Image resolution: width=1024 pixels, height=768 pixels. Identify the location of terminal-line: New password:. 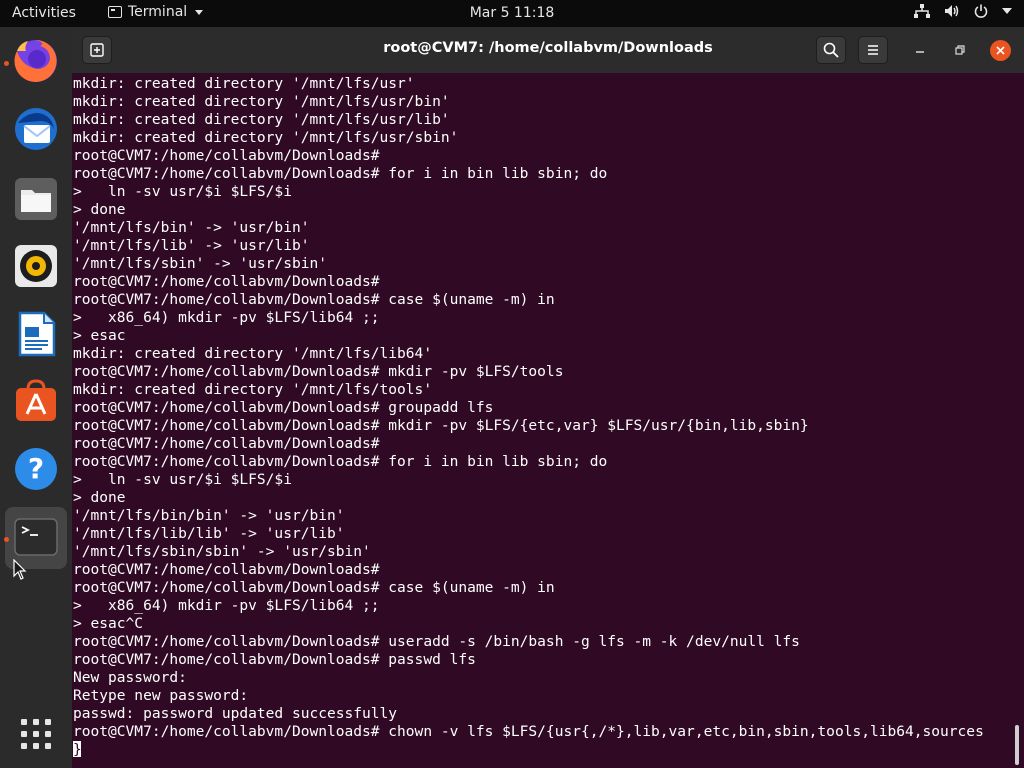
(130, 677).